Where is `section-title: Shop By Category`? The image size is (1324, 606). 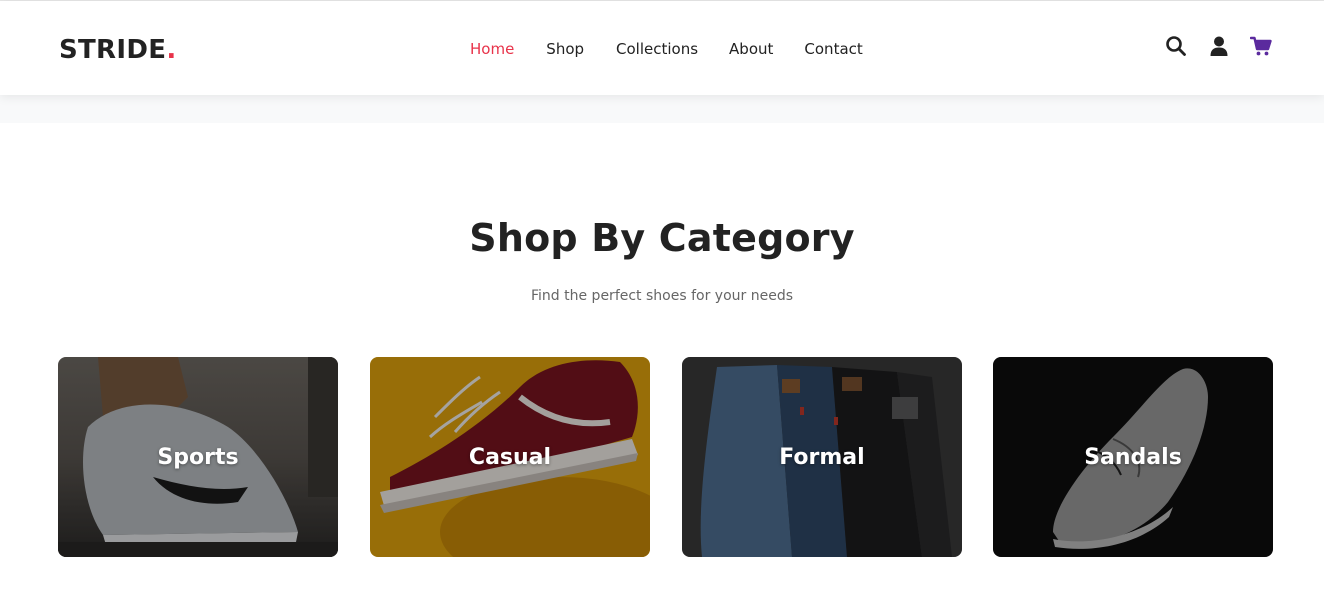 section-title: Shop By Category is located at coordinates (662, 238).